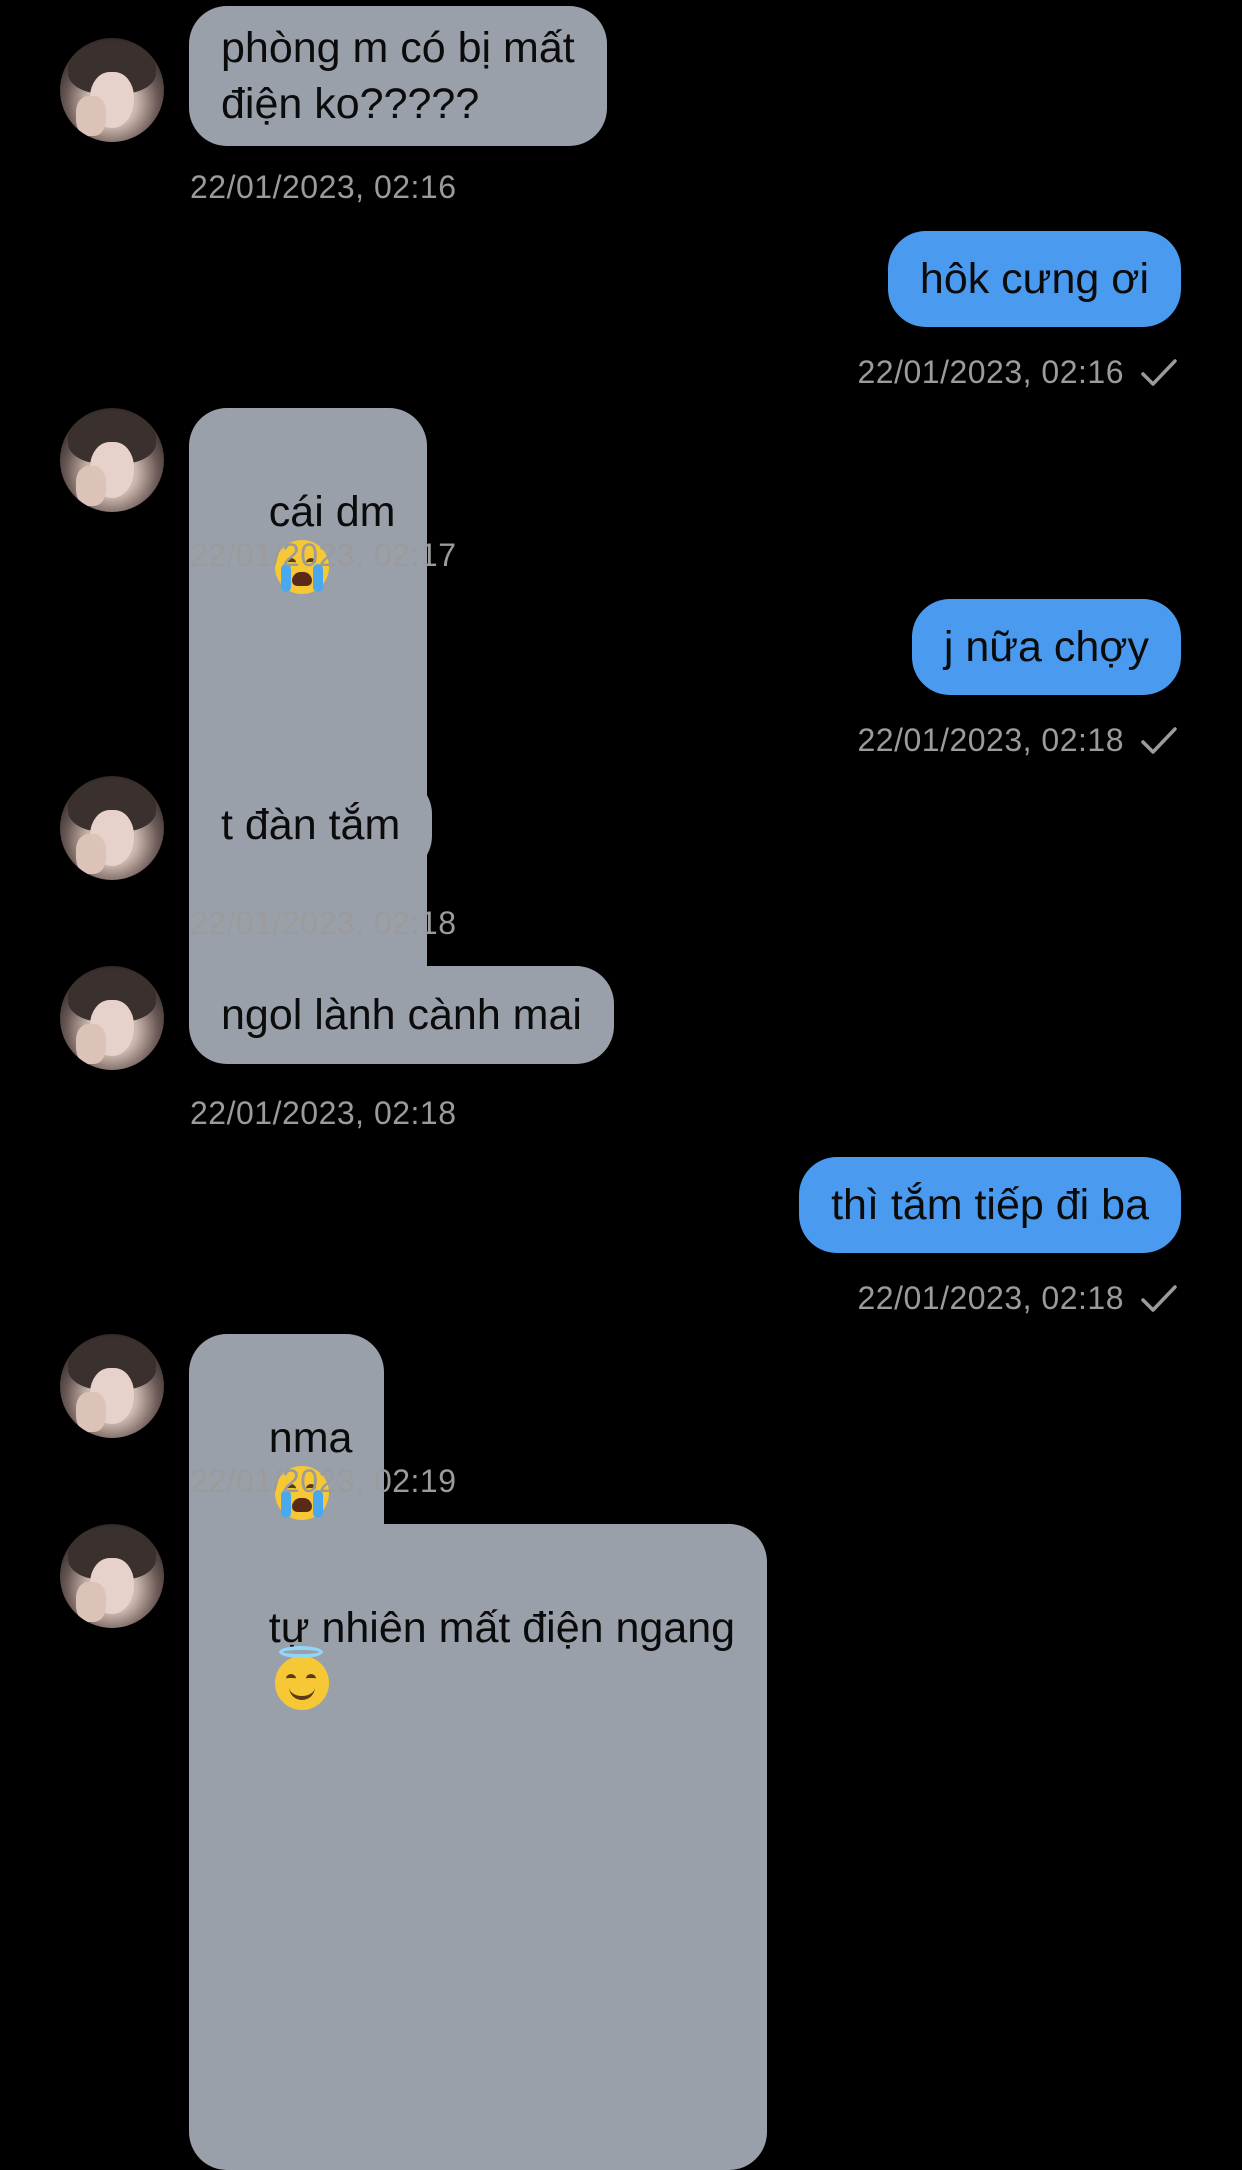 This screenshot has height=2170, width=1242. I want to click on incoming-message-bubble: tự nhiên mất điện ngang, so click(478, 1847).